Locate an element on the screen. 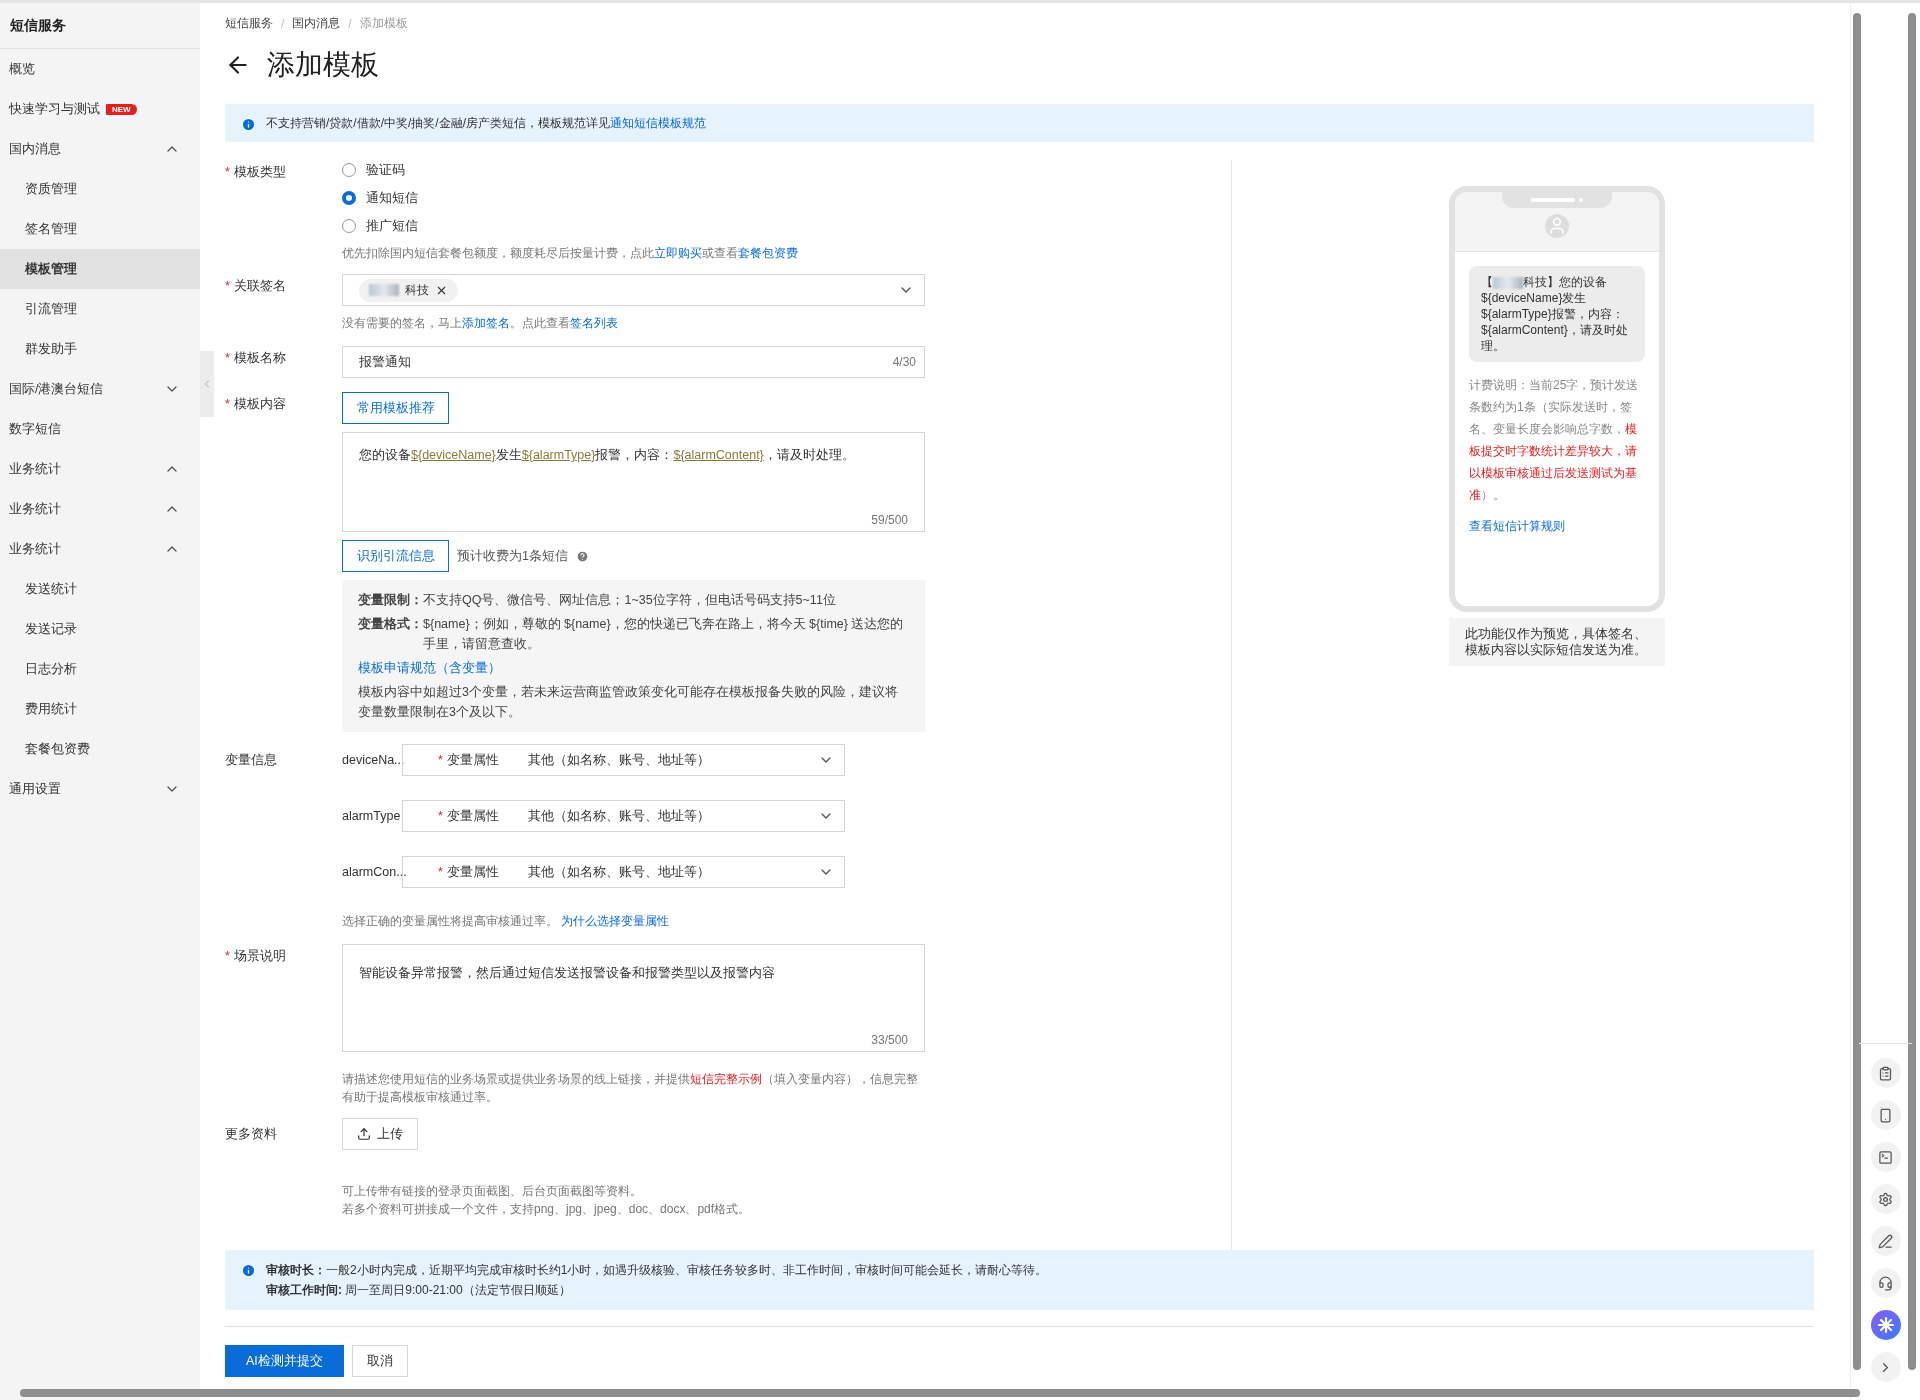  link: 查看短信计算规则 is located at coordinates (1557, 526).